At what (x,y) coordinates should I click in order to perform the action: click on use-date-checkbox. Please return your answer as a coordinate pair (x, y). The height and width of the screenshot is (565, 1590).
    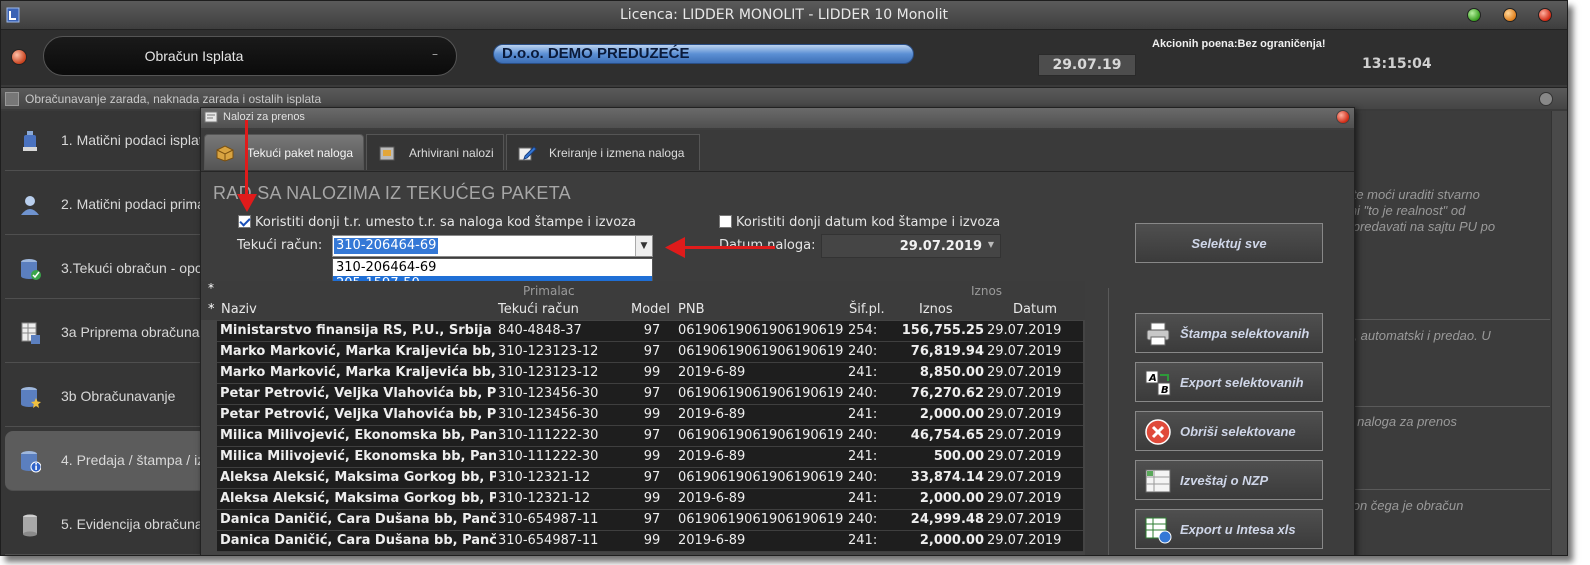
    Looking at the image, I should click on (725, 221).